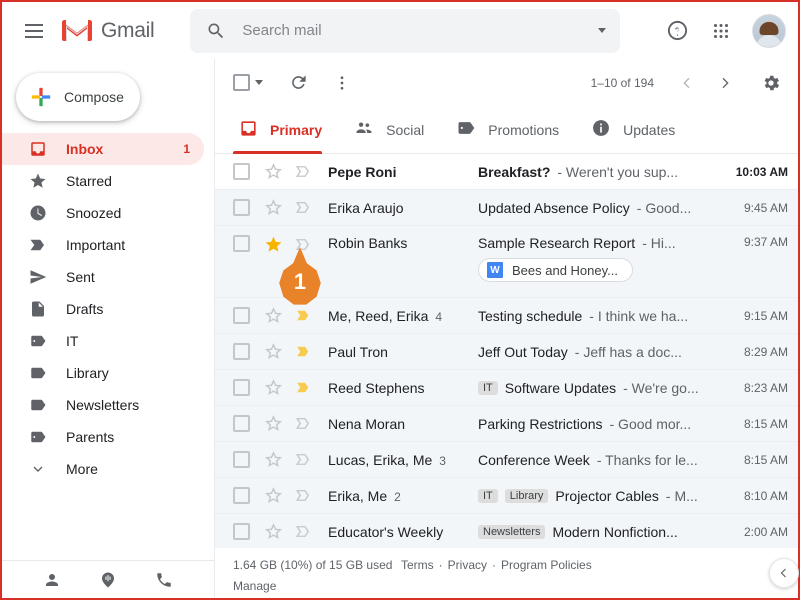 This screenshot has height=600, width=800. I want to click on sidebar-item-drafts: Drafts, so click(103, 309).